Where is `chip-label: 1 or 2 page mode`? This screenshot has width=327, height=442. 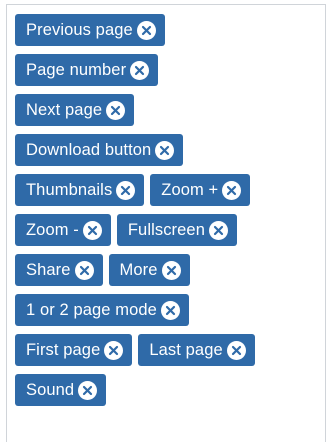 chip-label: 1 or 2 page mode is located at coordinates (91, 310).